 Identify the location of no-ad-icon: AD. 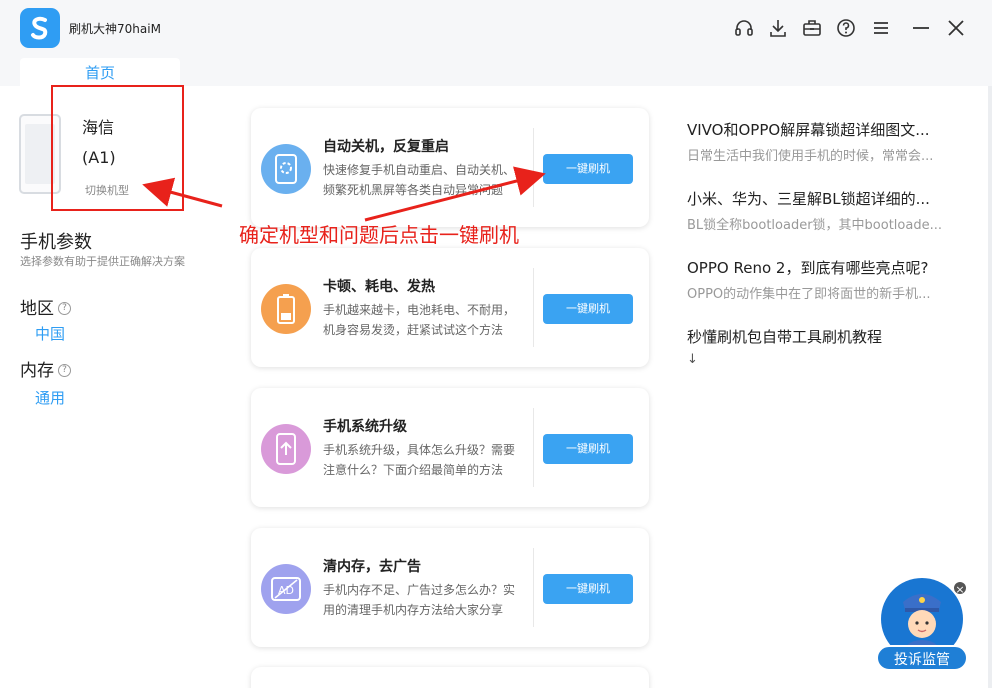
(286, 589).